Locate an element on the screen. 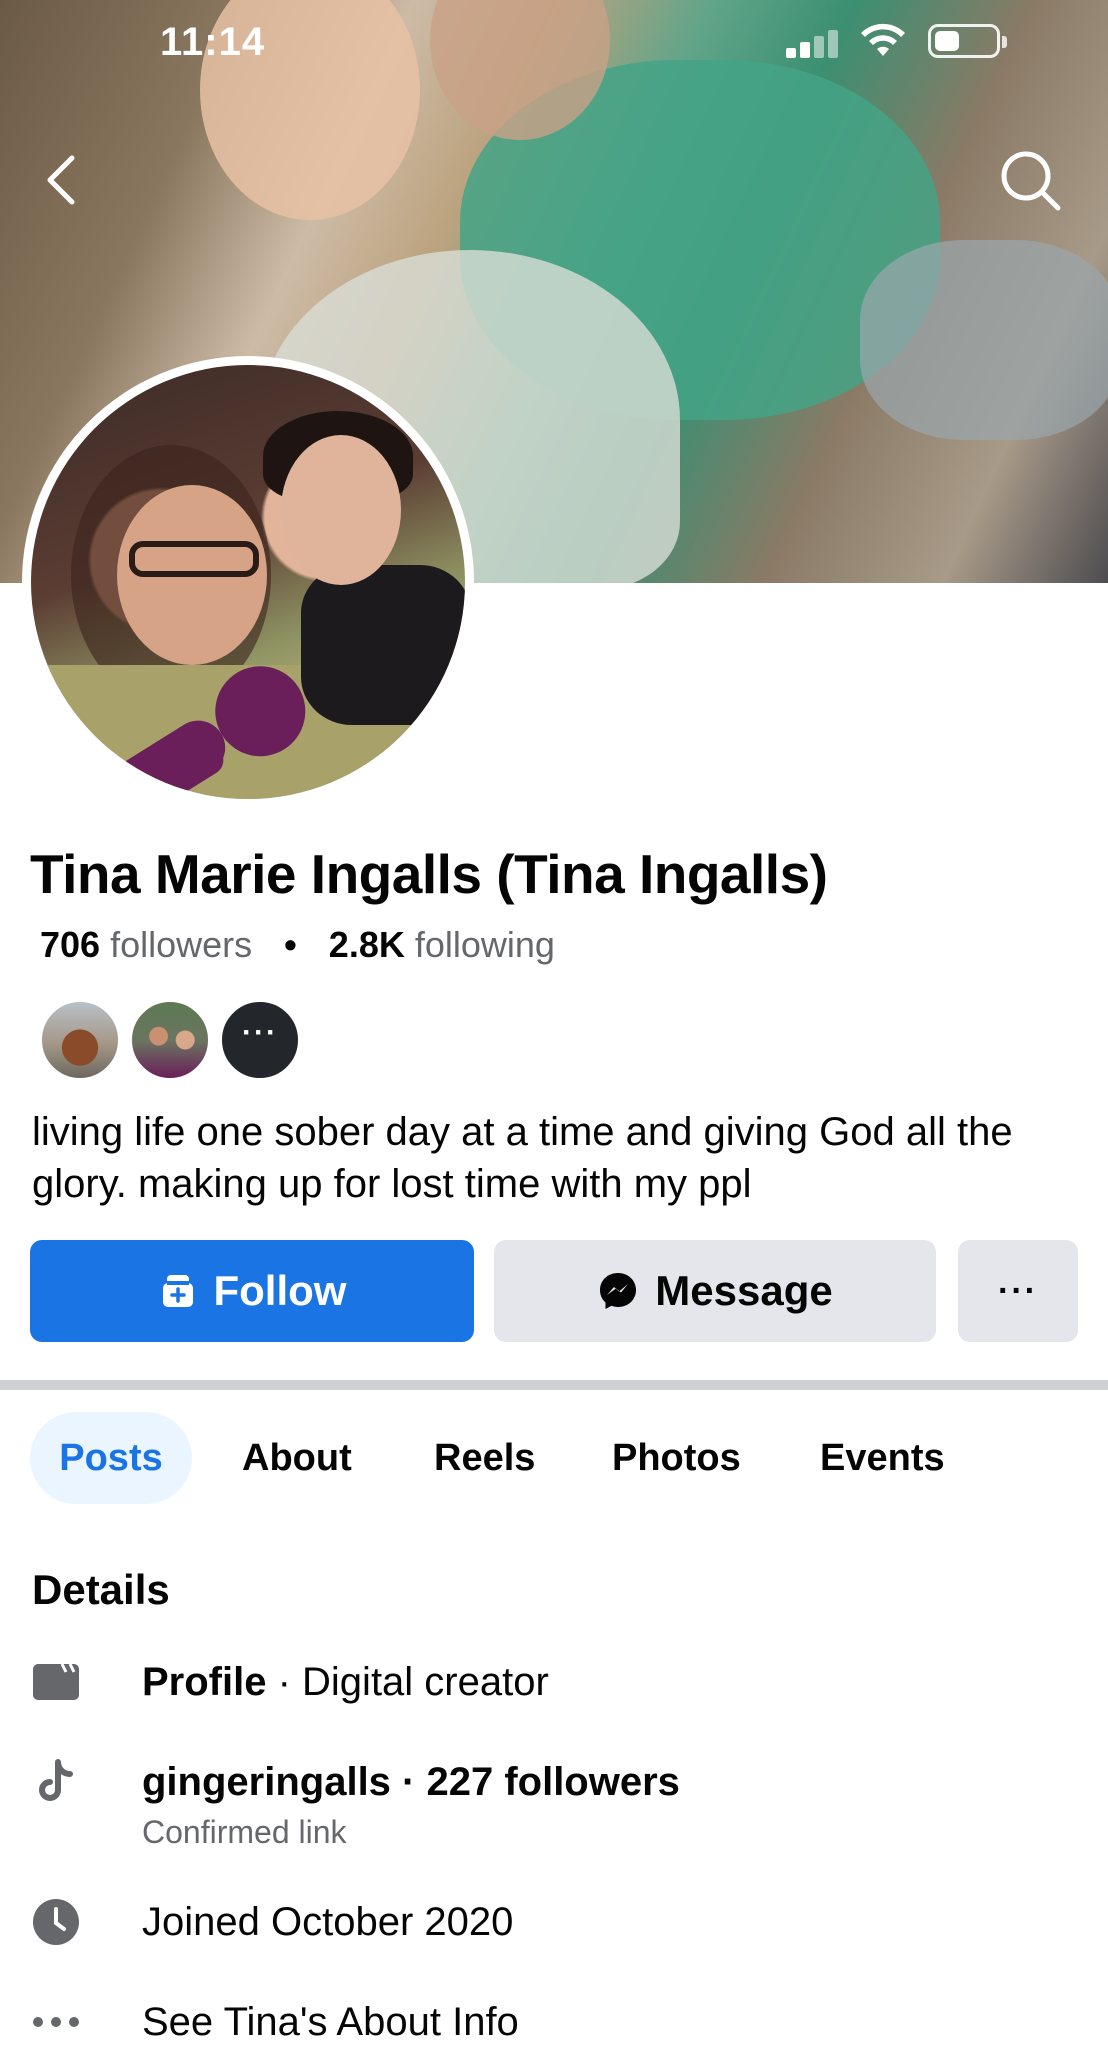 This screenshot has width=1108, height=2048. tab-about: About is located at coordinates (297, 1458).